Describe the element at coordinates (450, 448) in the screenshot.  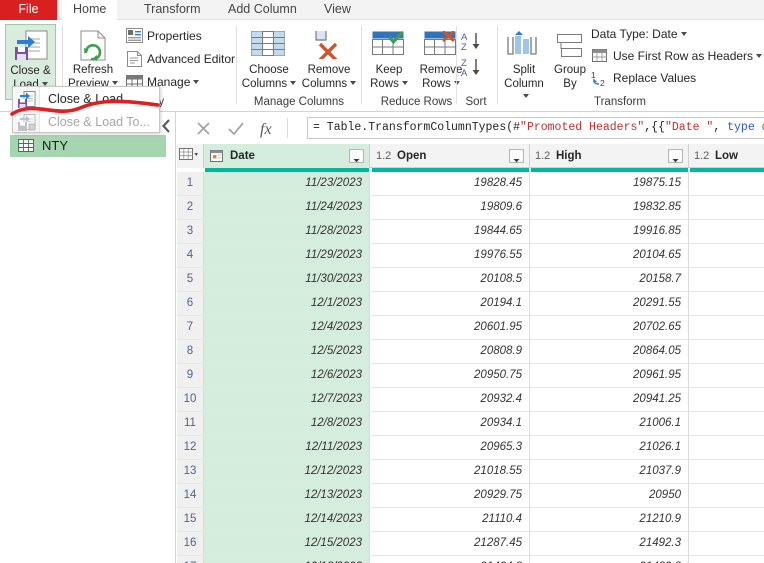
I see `cell-open: 20965.3` at that location.